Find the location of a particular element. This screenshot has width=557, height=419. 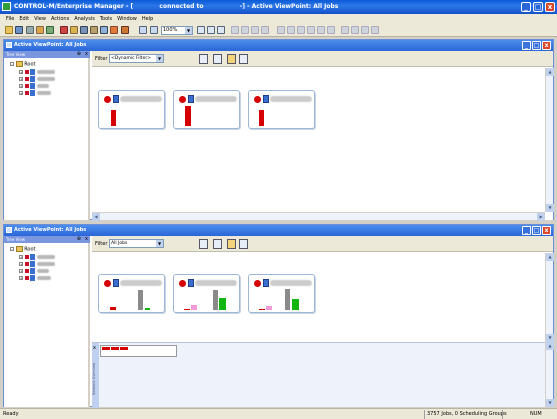

kill-icon is located at coordinates (331, 30).